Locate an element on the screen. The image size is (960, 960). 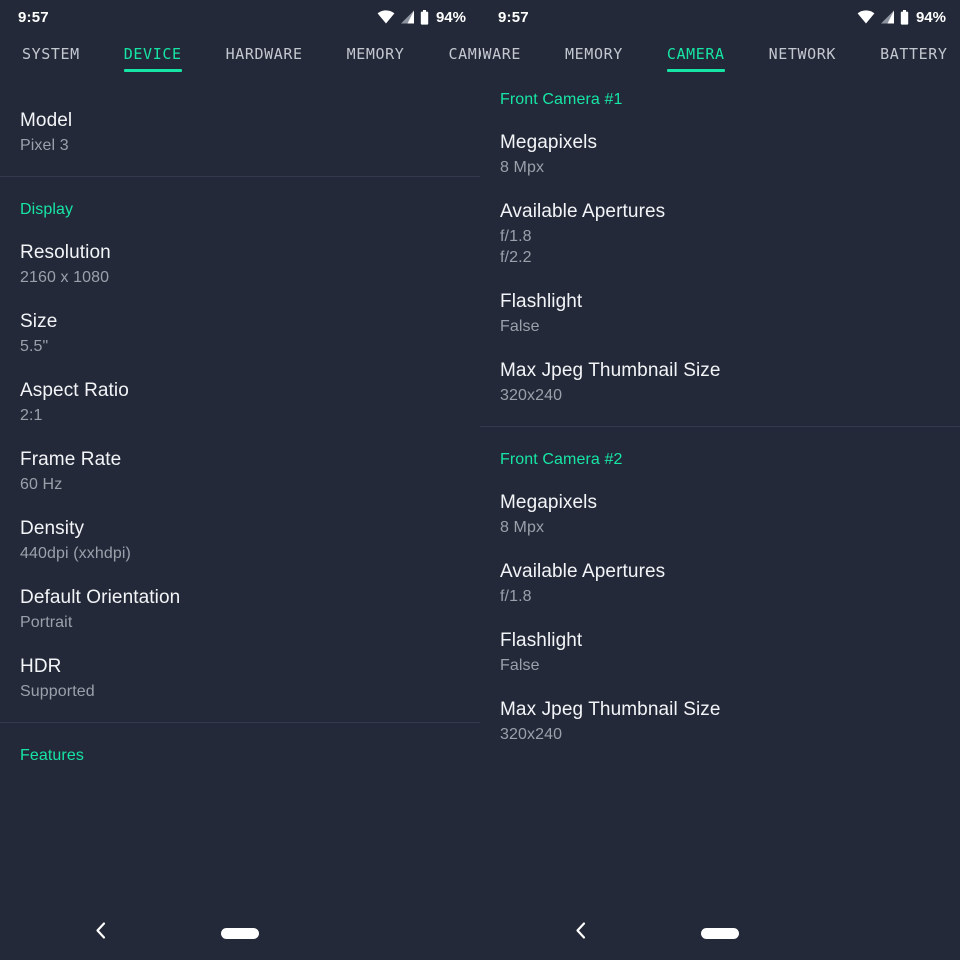
group-header-front-camera-2: Front Camera #2 is located at coordinates (561, 459).